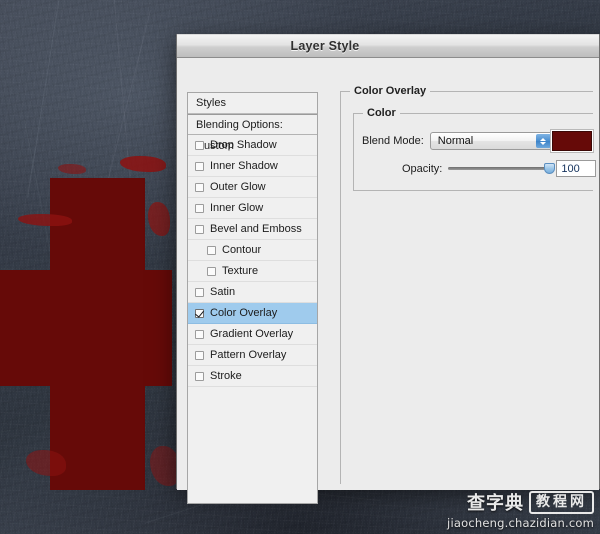  What do you see at coordinates (561, 502) in the screenshot?
I see `watermark-brand-box: 教程网` at bounding box center [561, 502].